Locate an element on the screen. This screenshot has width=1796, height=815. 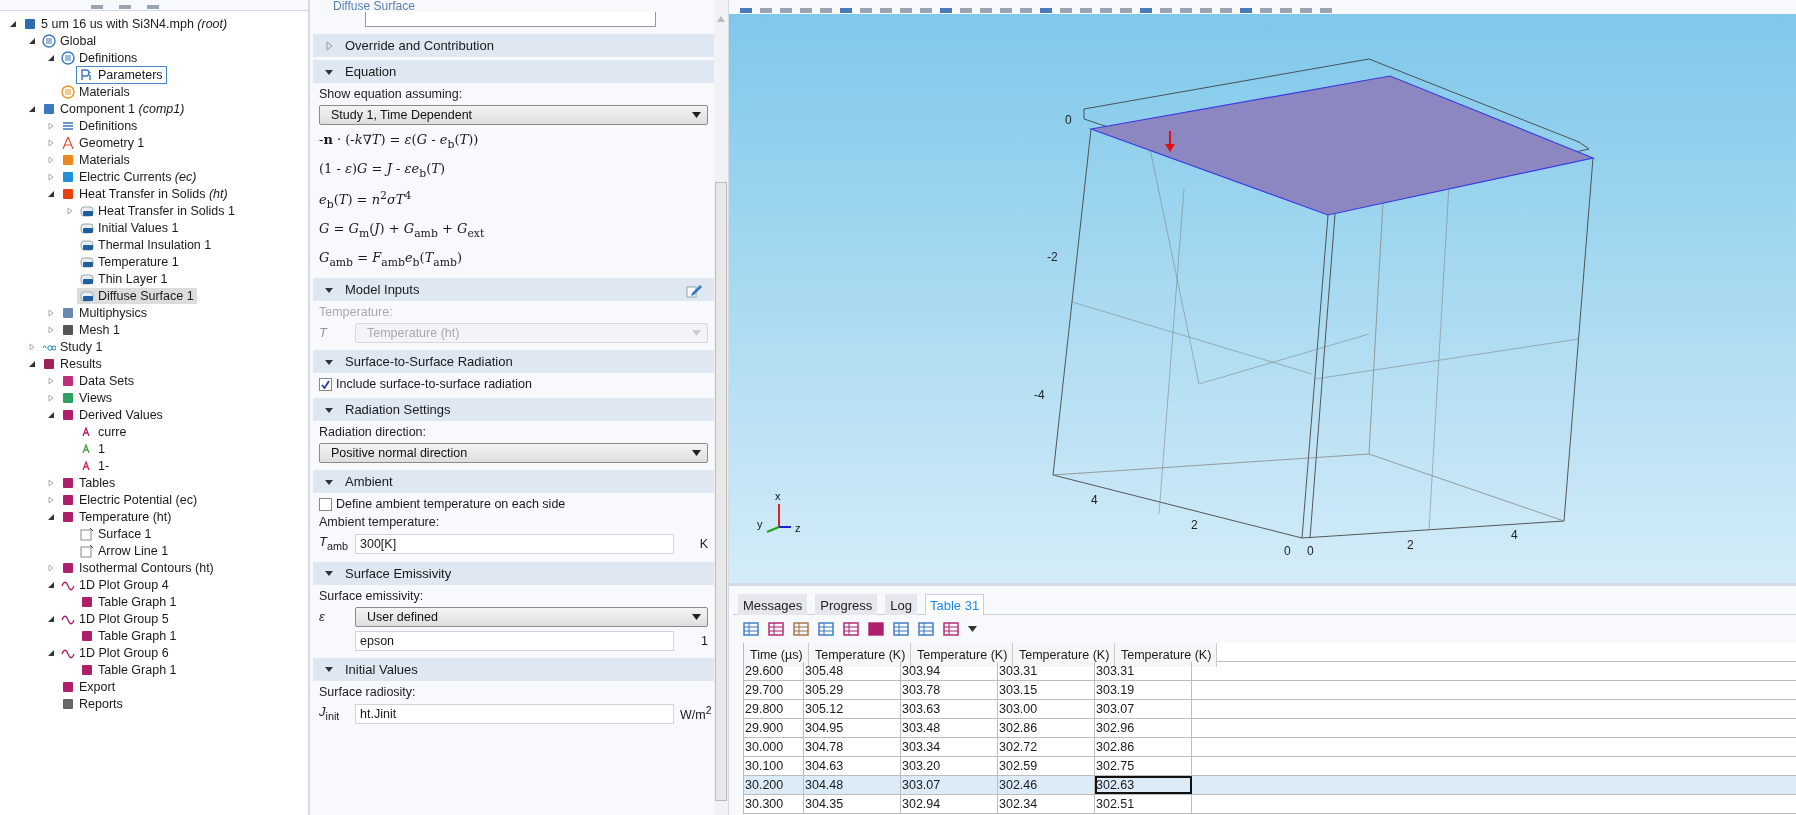
scroll-up-arrow-icon is located at coordinates (721, 19).